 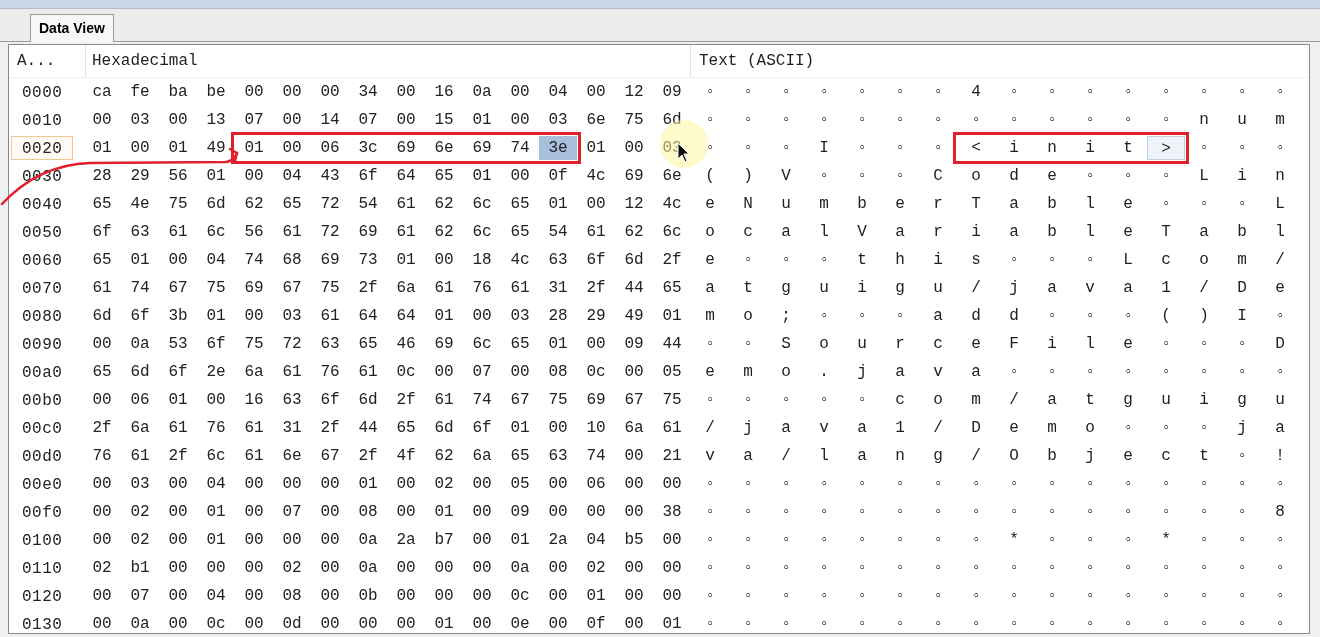 I want to click on address-cell: 0000, so click(x=42, y=92).